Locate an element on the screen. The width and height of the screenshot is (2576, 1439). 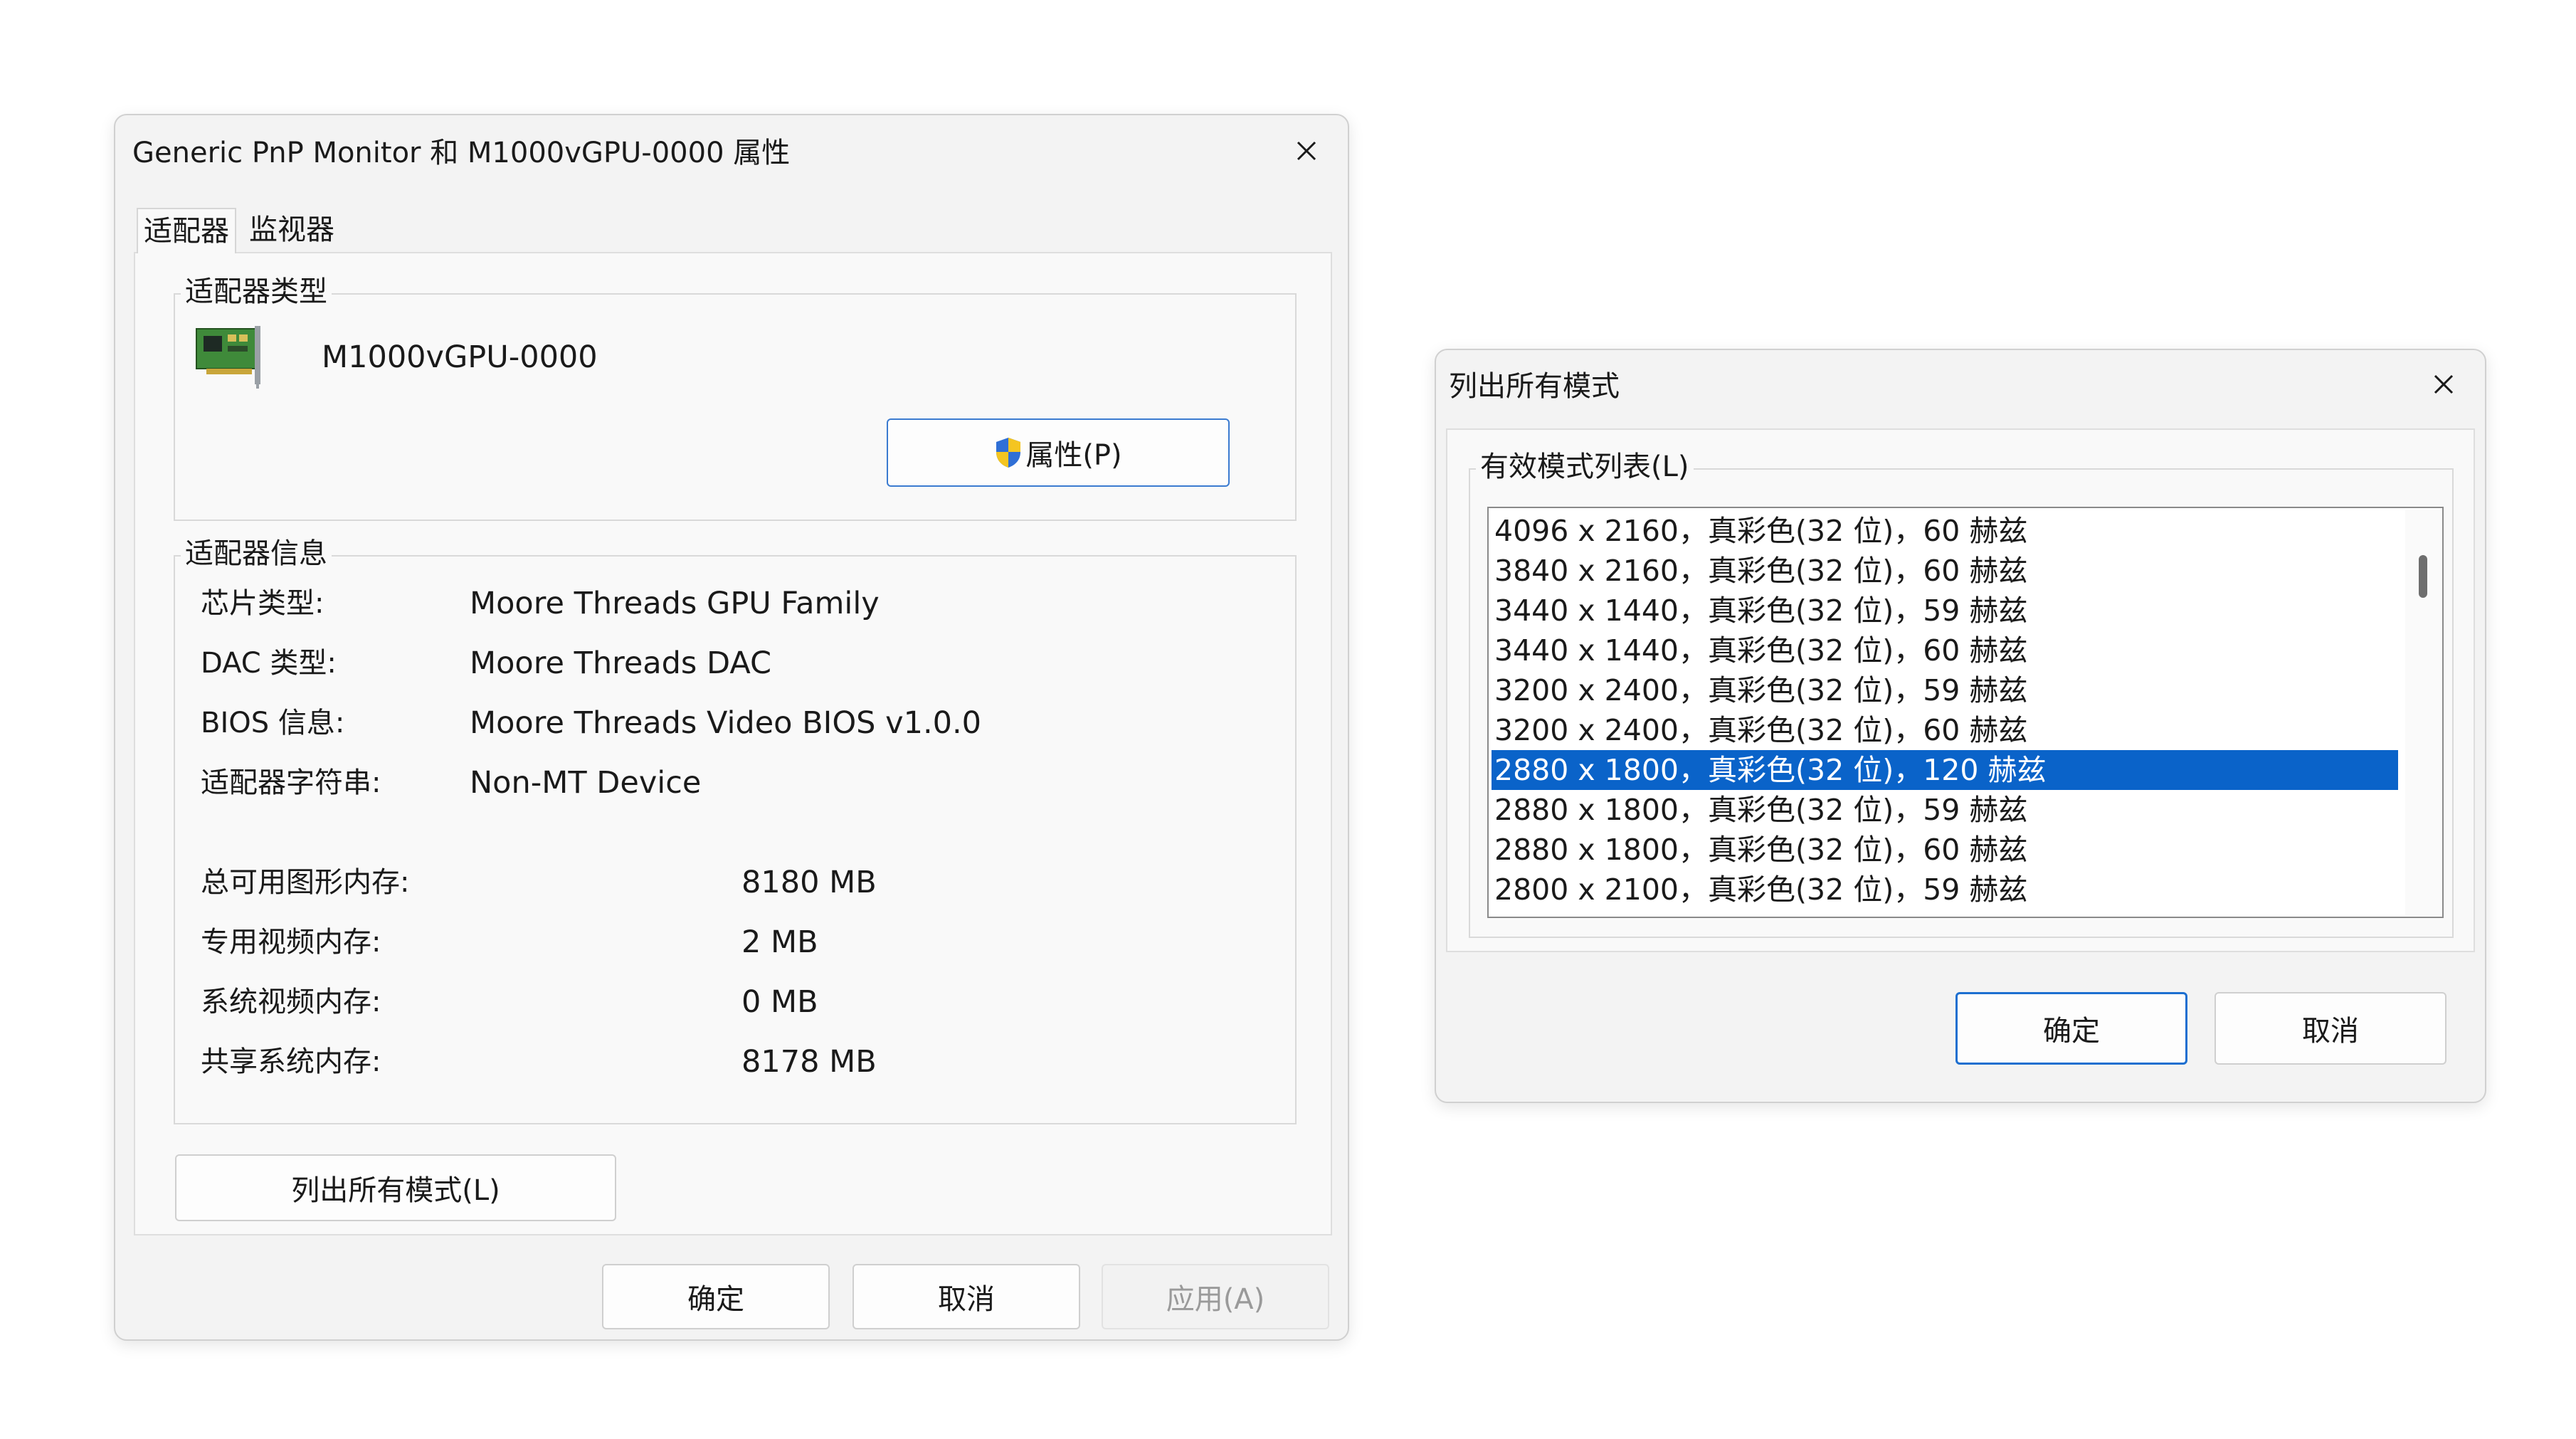
bios-info-value: Moore Threads Video BIOS v1.0.0 is located at coordinates (725, 723).